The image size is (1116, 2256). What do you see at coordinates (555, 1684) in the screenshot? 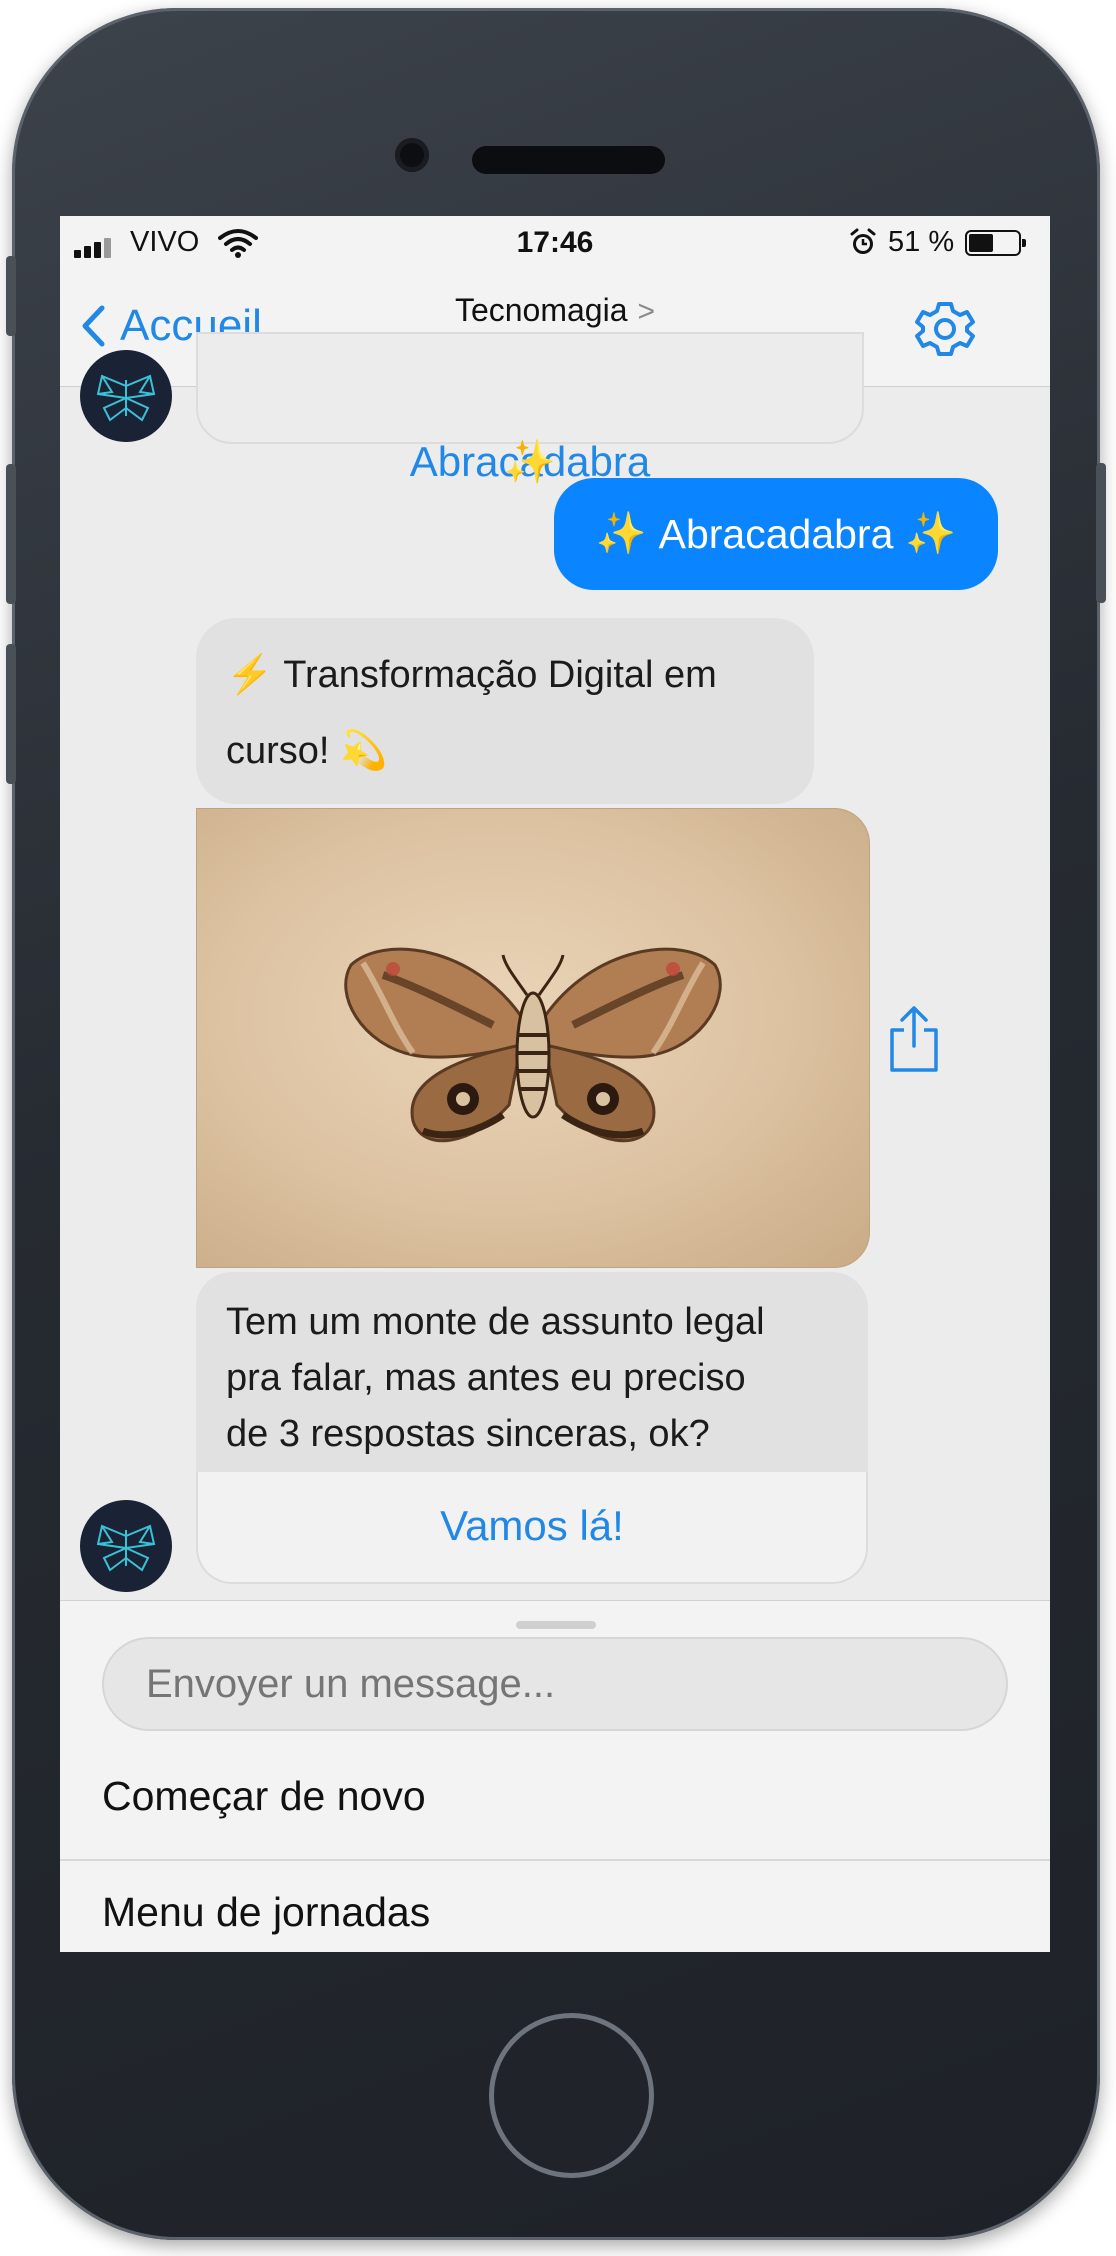
I see `message-input` at bounding box center [555, 1684].